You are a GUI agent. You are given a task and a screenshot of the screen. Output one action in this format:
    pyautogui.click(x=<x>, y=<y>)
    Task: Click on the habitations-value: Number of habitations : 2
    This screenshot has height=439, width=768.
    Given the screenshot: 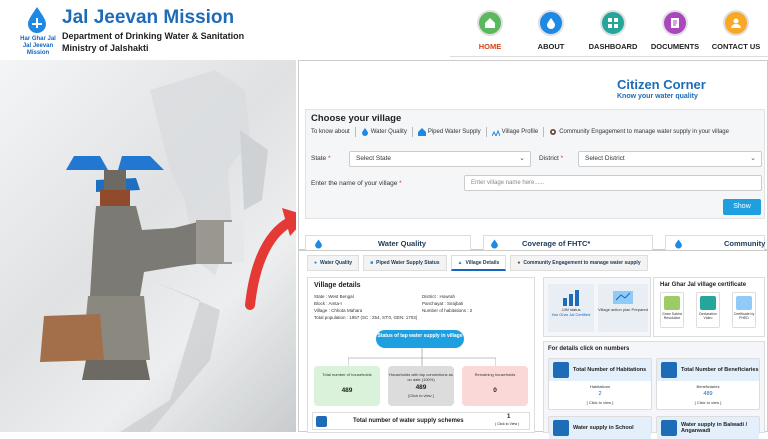 What is the action you would take?
    pyautogui.click(x=447, y=310)
    